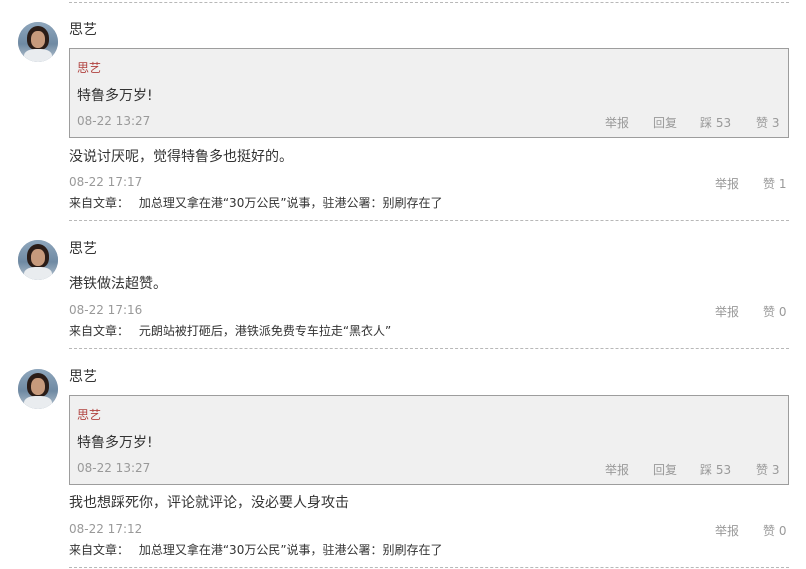 The width and height of the screenshot is (806, 569). I want to click on comment-text: 港铁做法超赞。, so click(118, 284).